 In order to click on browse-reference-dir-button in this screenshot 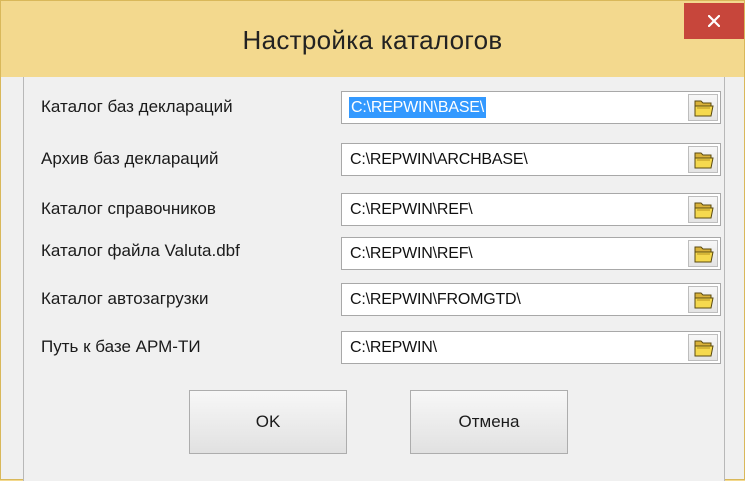, I will do `click(703, 209)`.